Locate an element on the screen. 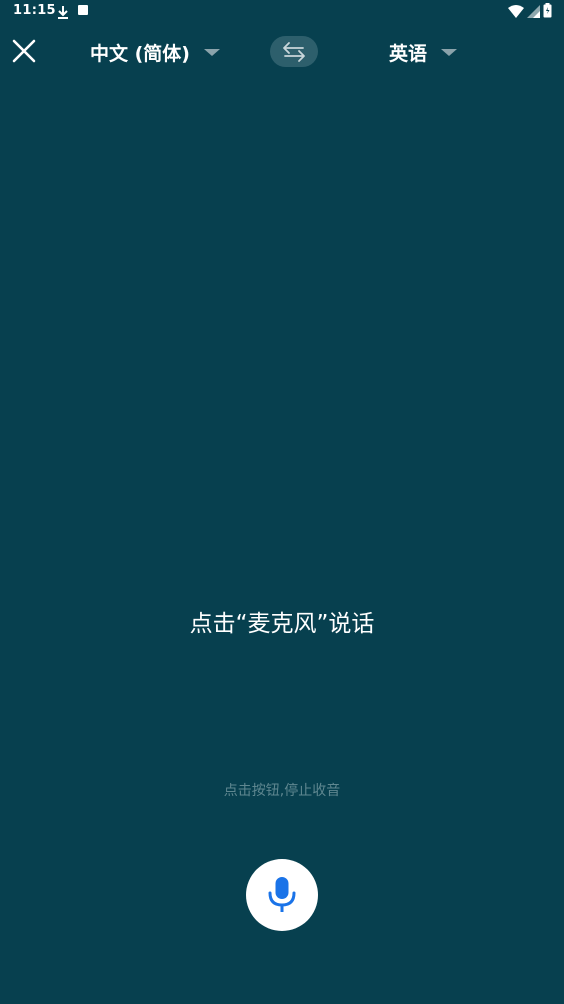  notification-app-icon is located at coordinates (83, 10).